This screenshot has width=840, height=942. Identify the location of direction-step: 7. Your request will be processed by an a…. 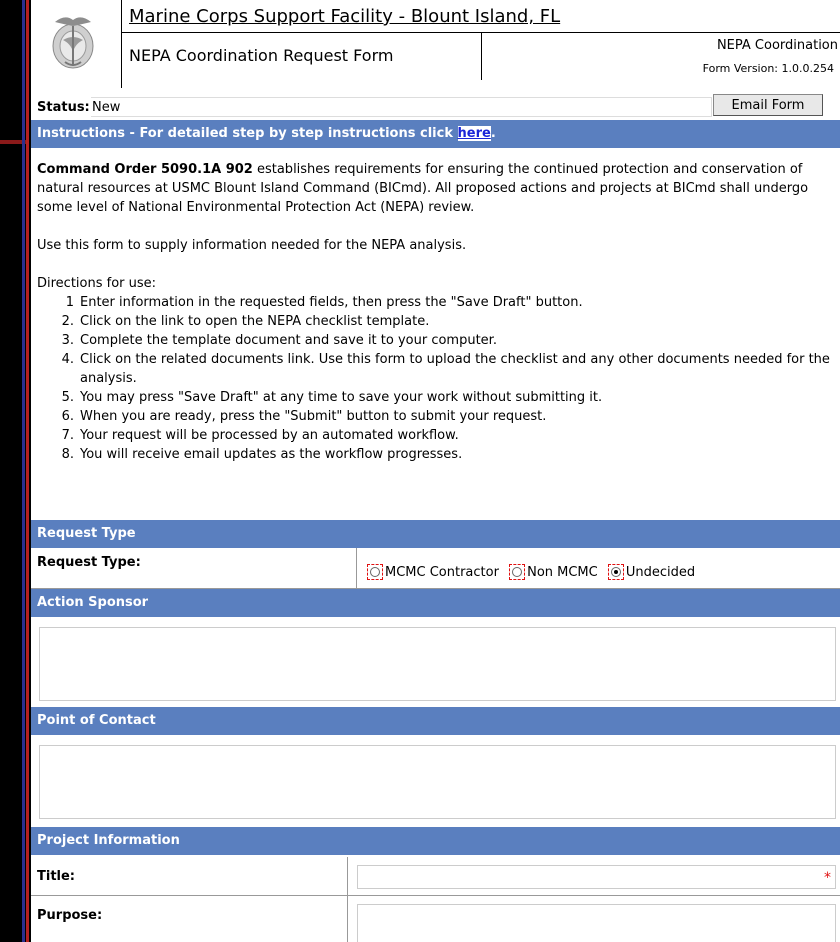
(437, 435).